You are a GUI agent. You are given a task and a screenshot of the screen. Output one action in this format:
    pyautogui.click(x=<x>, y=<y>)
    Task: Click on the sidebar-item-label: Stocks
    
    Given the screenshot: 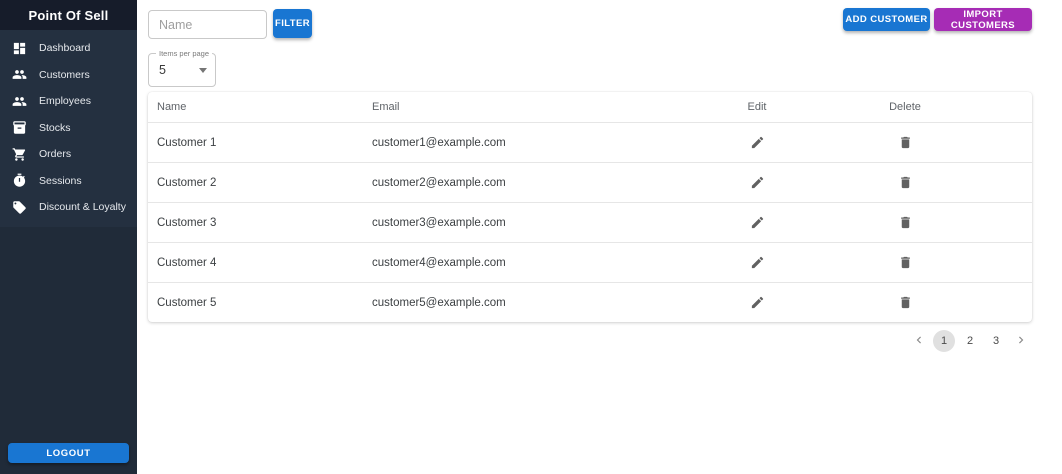 What is the action you would take?
    pyautogui.click(x=55, y=127)
    